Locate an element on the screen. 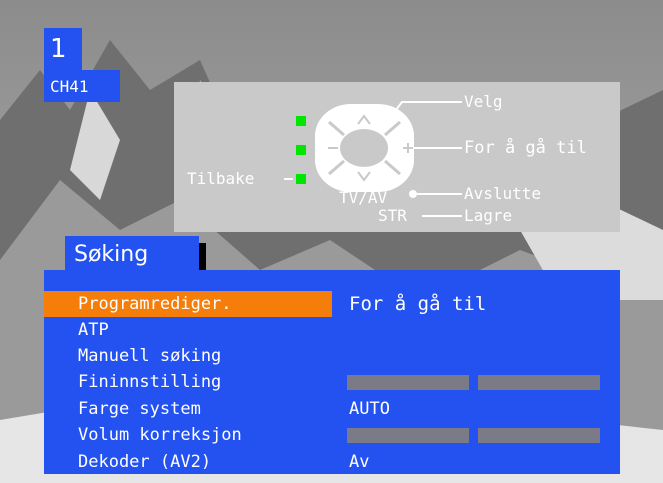 This screenshot has height=483, width=663. guide-tv-av-label: TV/AV is located at coordinates (363, 197).